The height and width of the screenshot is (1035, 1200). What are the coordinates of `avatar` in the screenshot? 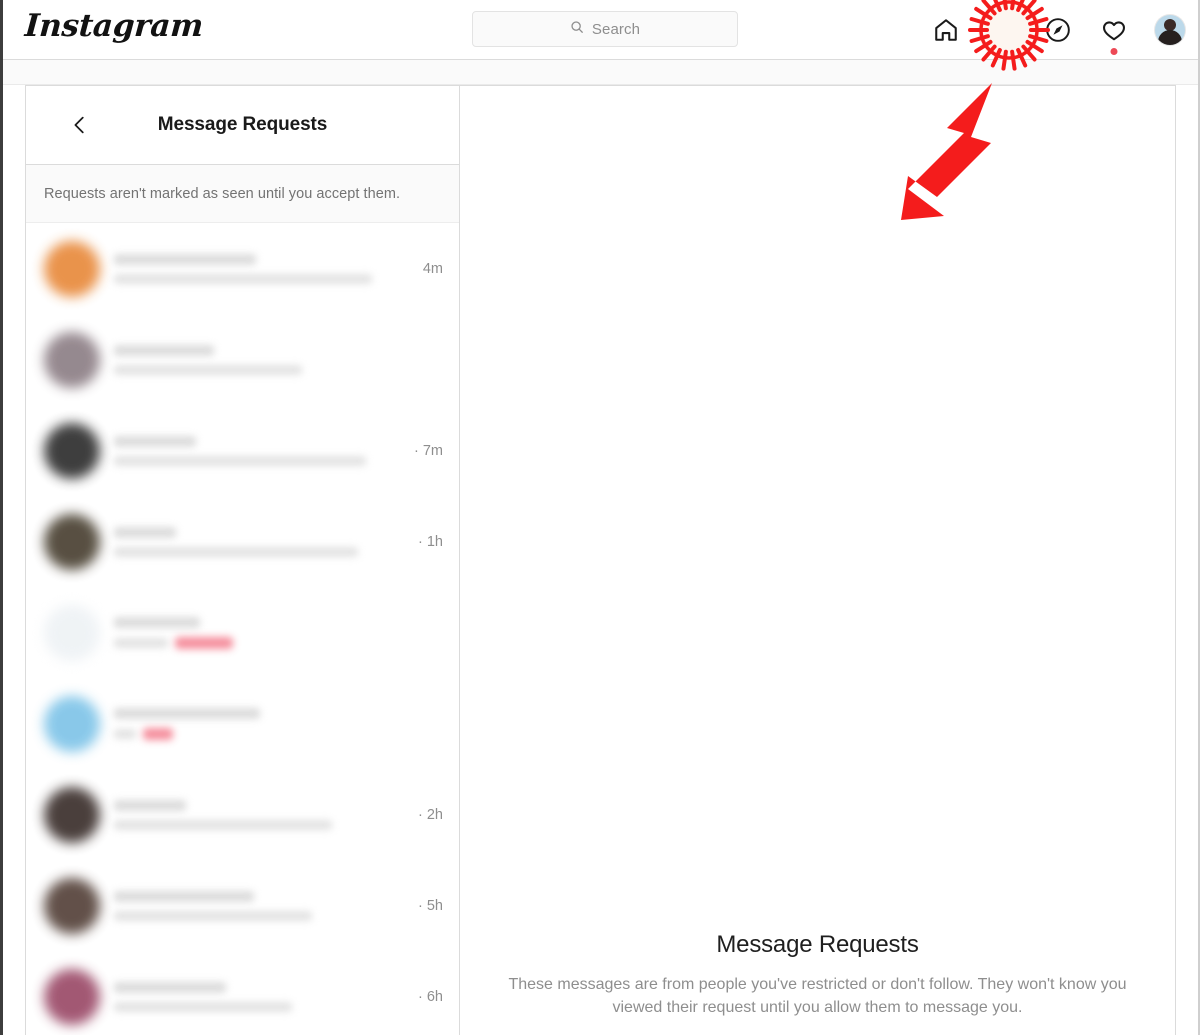 It's located at (1170, 30).